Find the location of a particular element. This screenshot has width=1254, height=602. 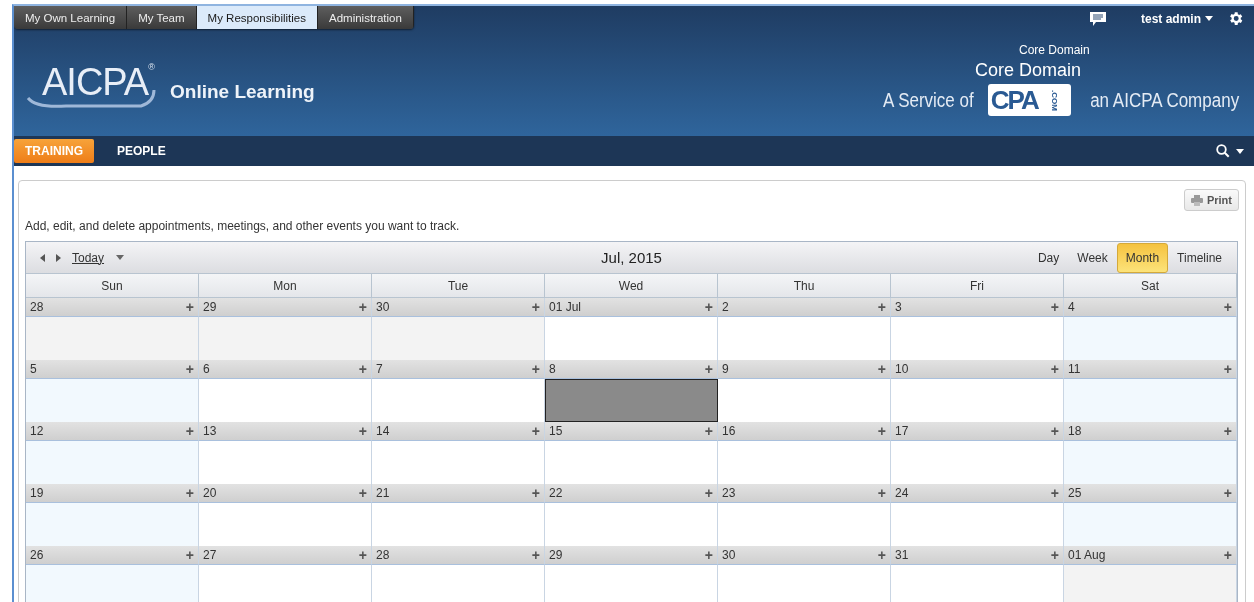

top-tab: My Team is located at coordinates (162, 17).